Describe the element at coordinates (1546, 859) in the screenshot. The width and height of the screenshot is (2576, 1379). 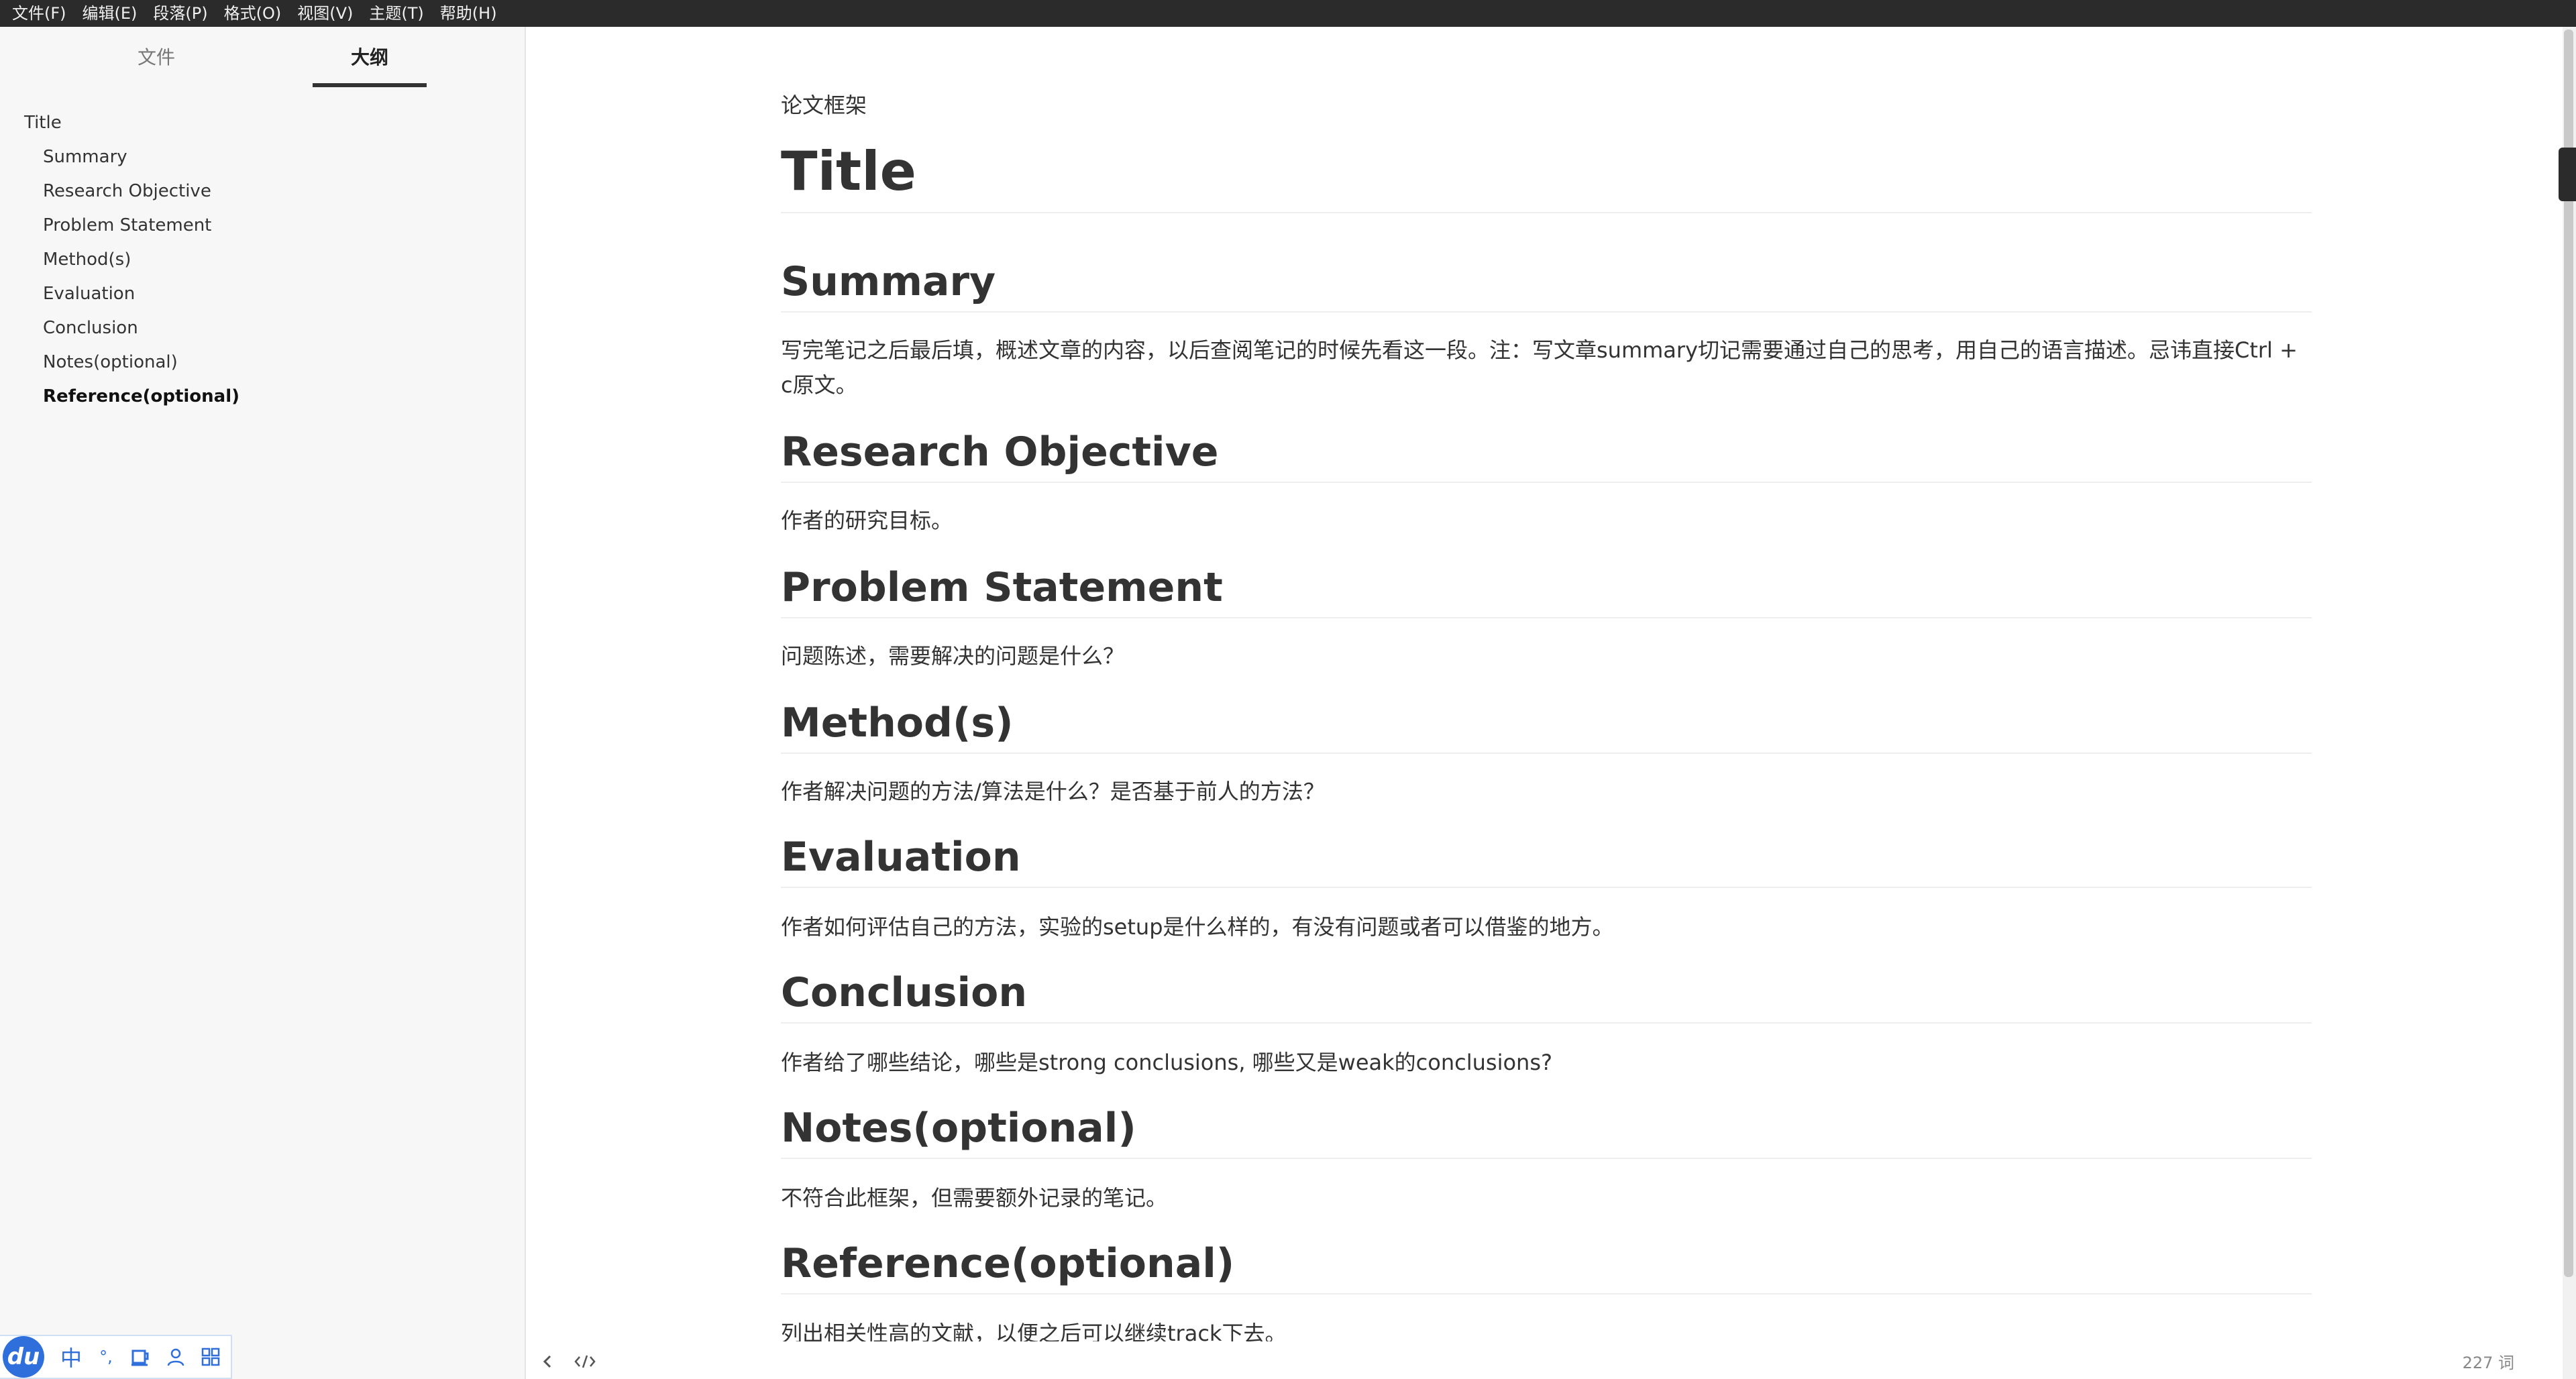
I see `heading-evaluation: Evaluation` at that location.